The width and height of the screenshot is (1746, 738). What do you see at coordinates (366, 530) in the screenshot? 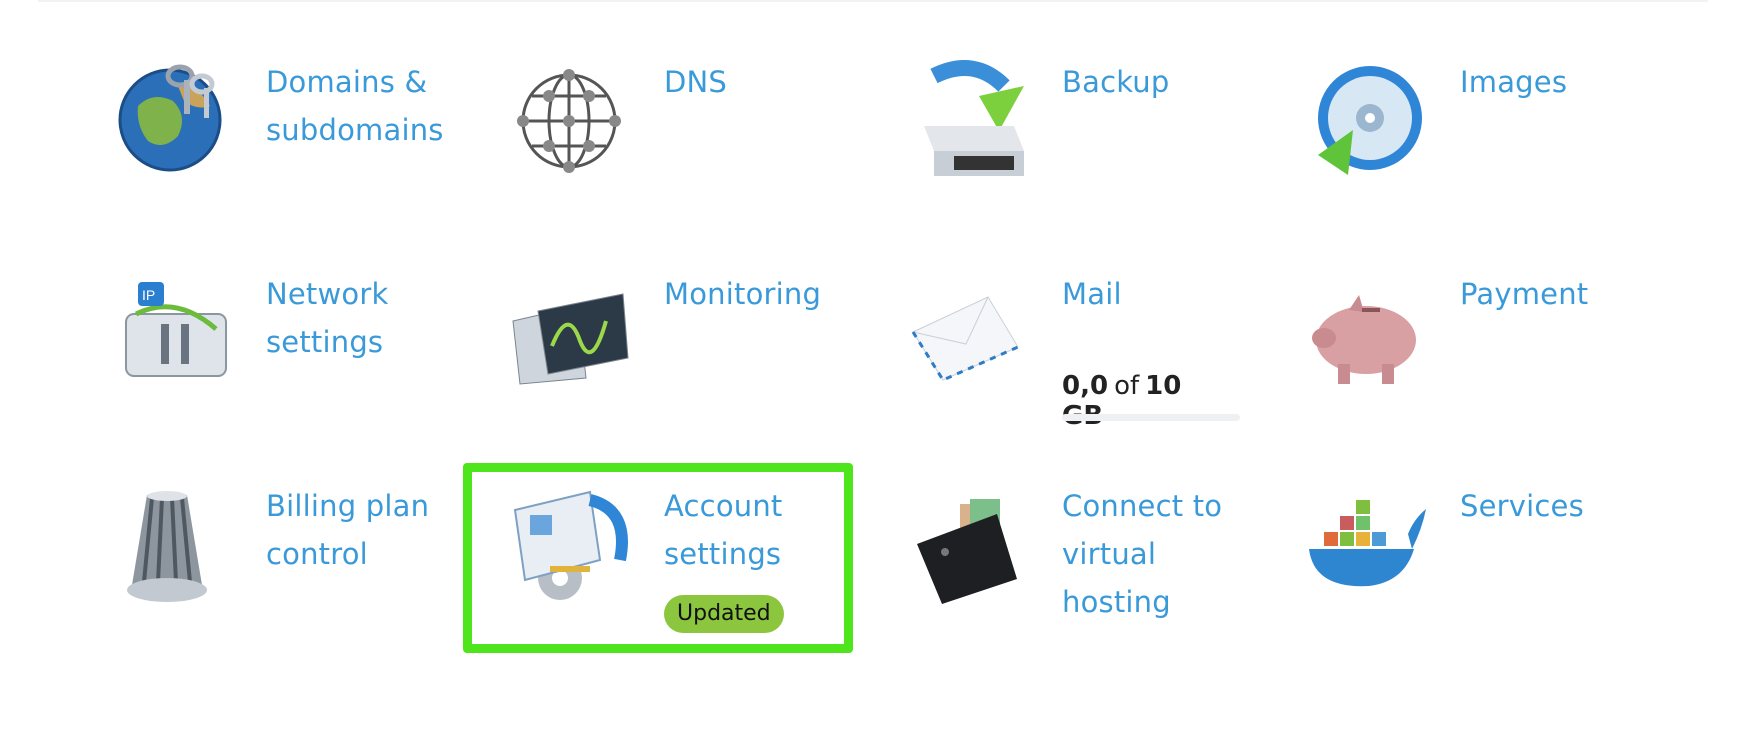
I see `tile-label: Billing plan control` at bounding box center [366, 530].